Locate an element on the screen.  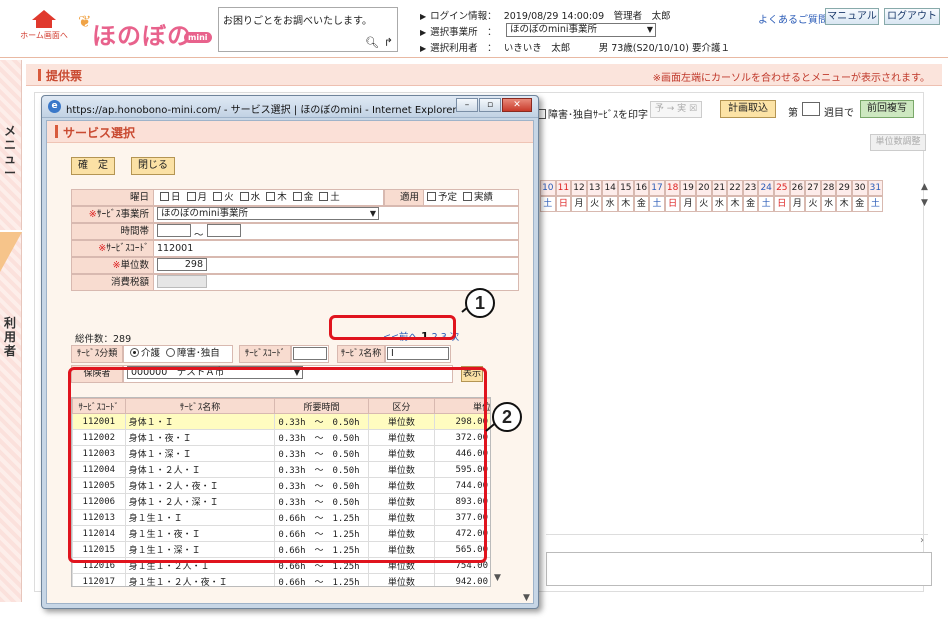
manual-button: マニュアル is located at coordinates (852, 16).